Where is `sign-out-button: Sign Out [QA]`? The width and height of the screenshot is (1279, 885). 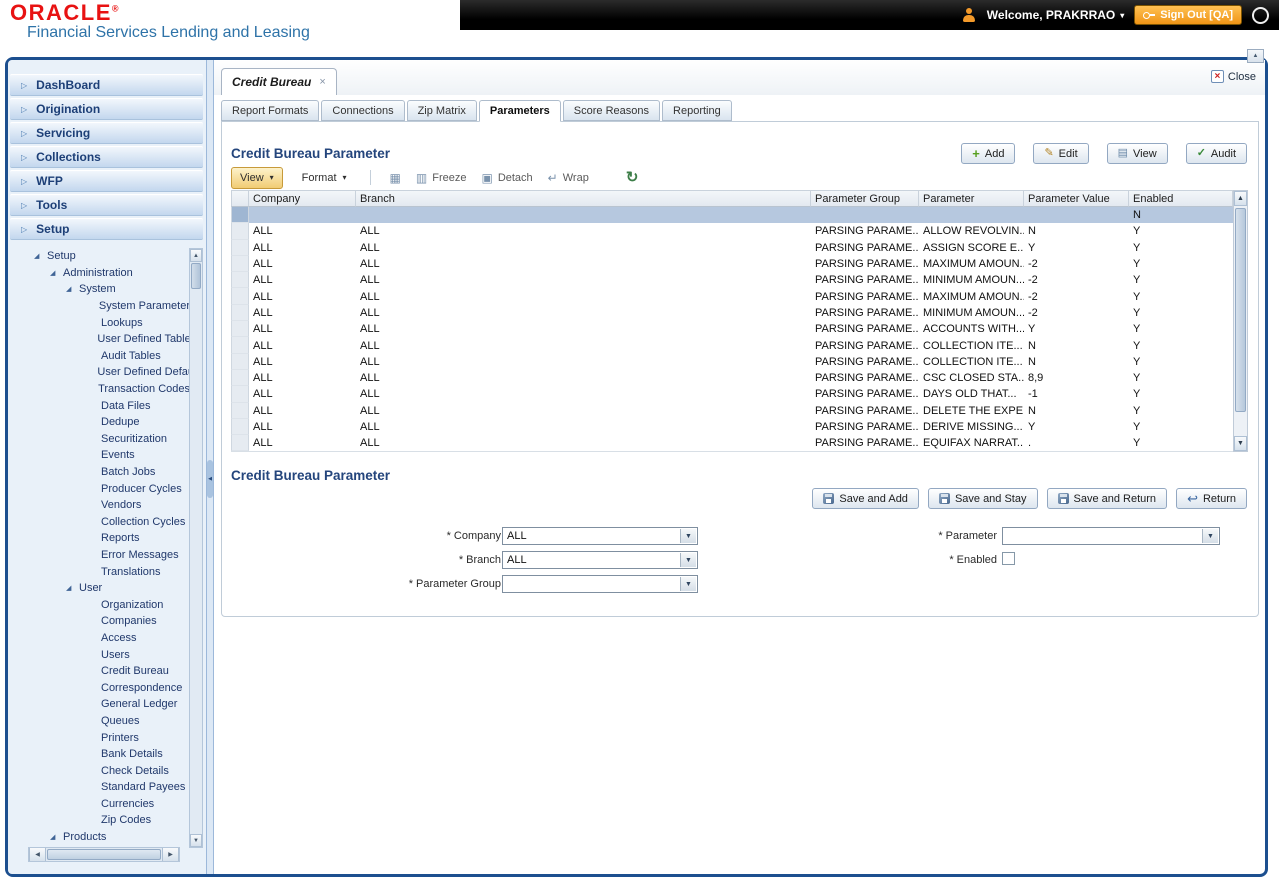 sign-out-button: Sign Out [QA] is located at coordinates (1188, 15).